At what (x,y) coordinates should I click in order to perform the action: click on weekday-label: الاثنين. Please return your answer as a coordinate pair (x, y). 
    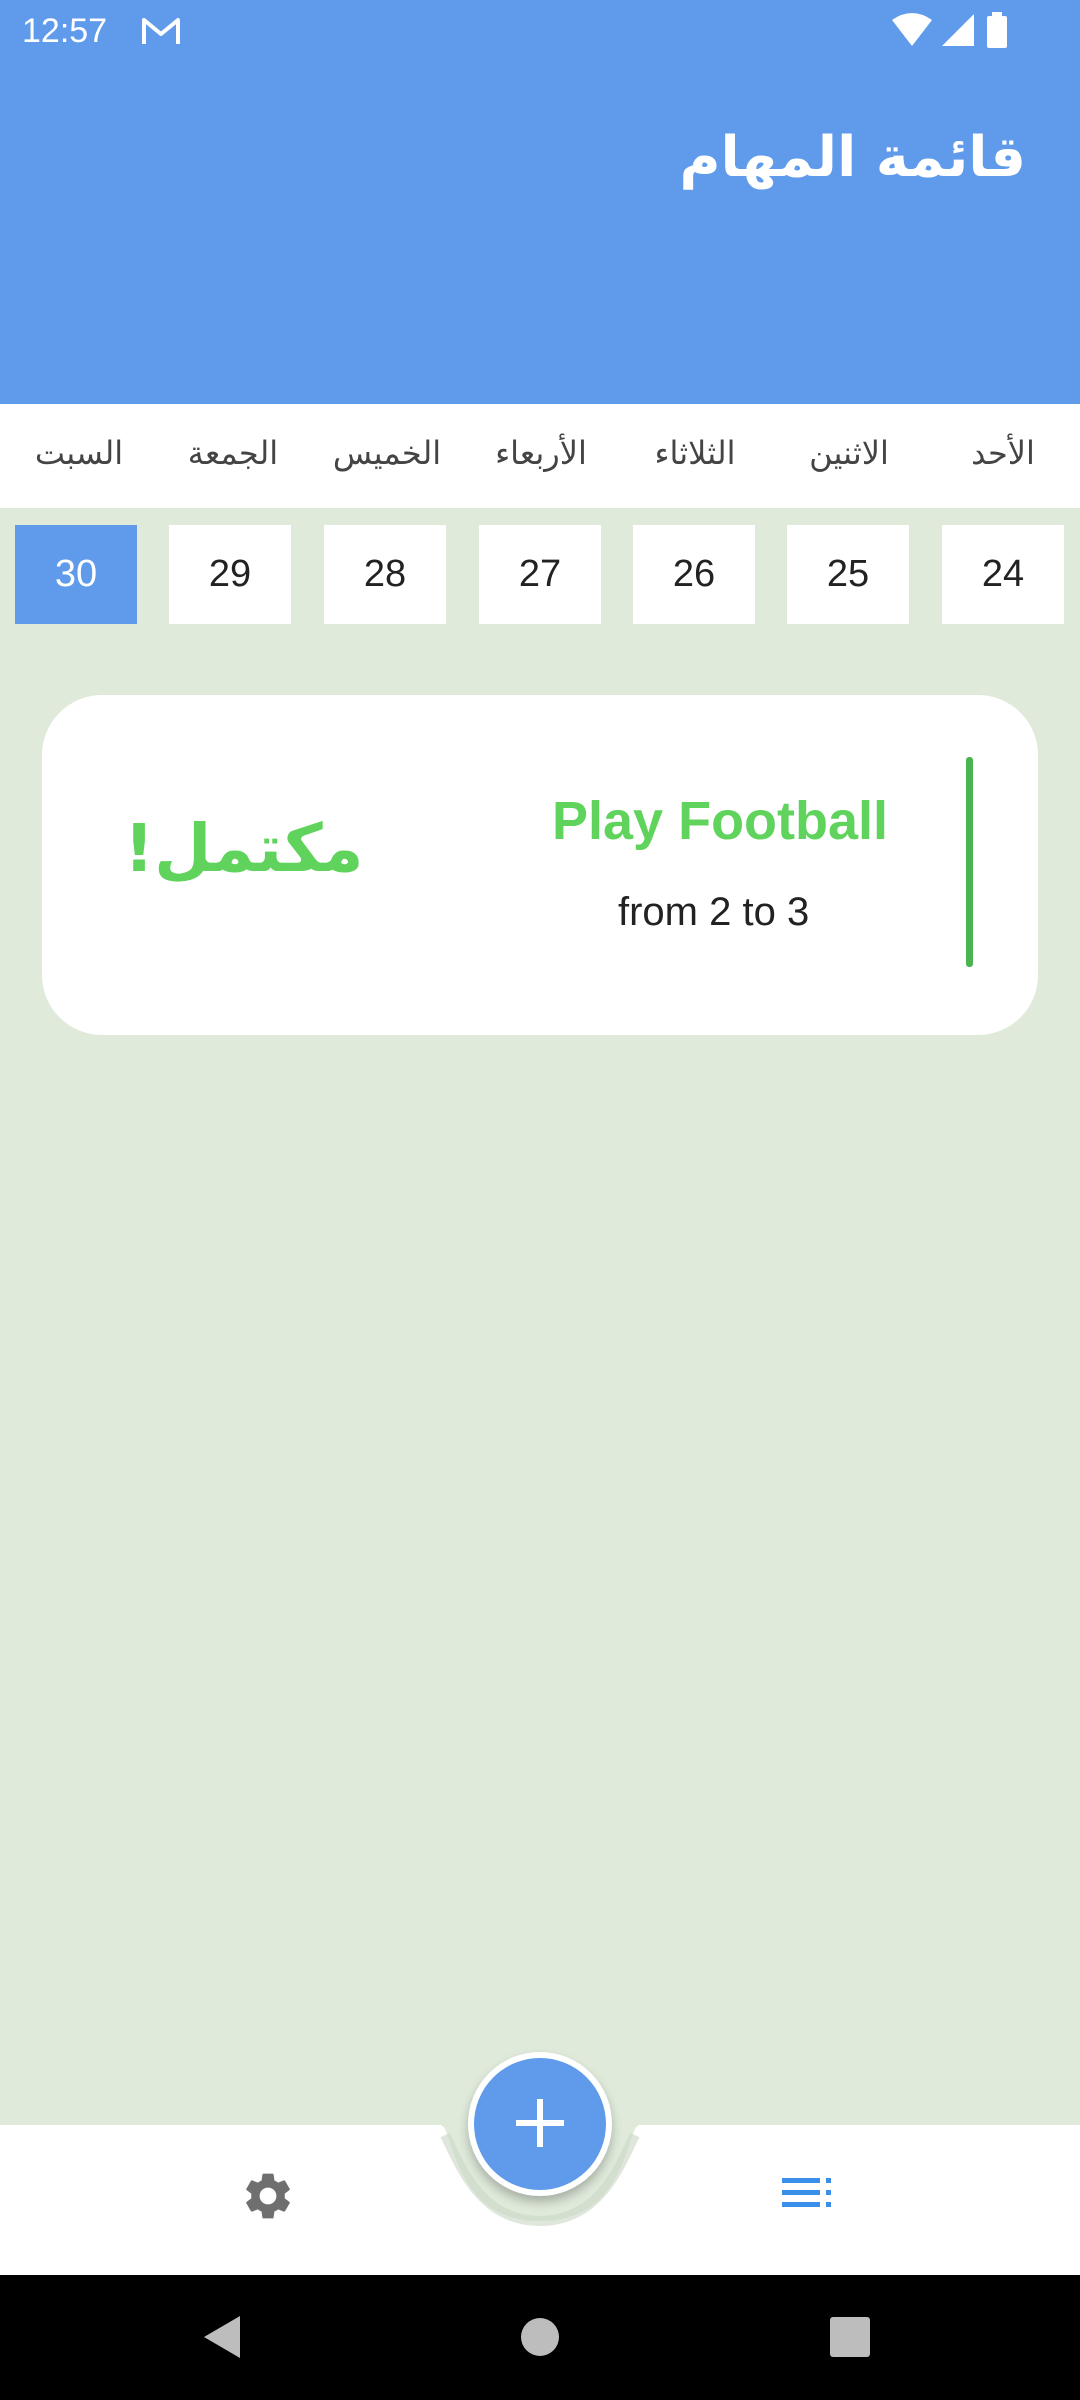
    Looking at the image, I should click on (849, 453).